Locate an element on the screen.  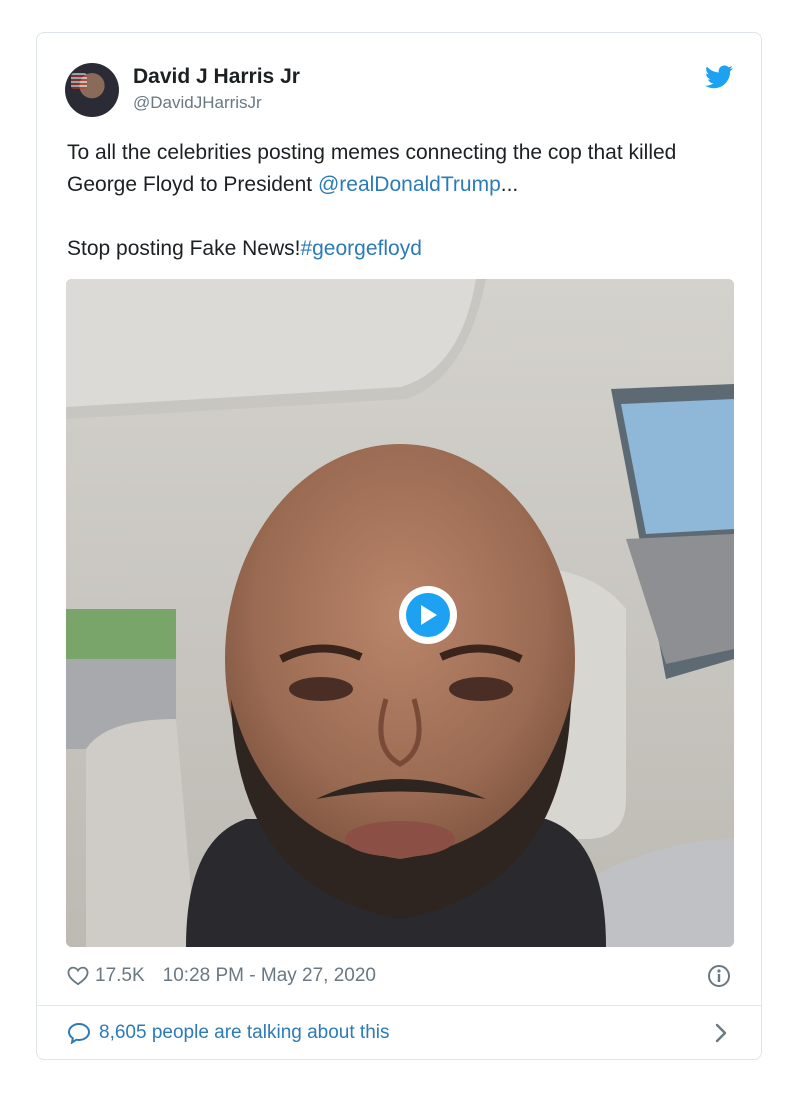
play-icon is located at coordinates (428, 615).